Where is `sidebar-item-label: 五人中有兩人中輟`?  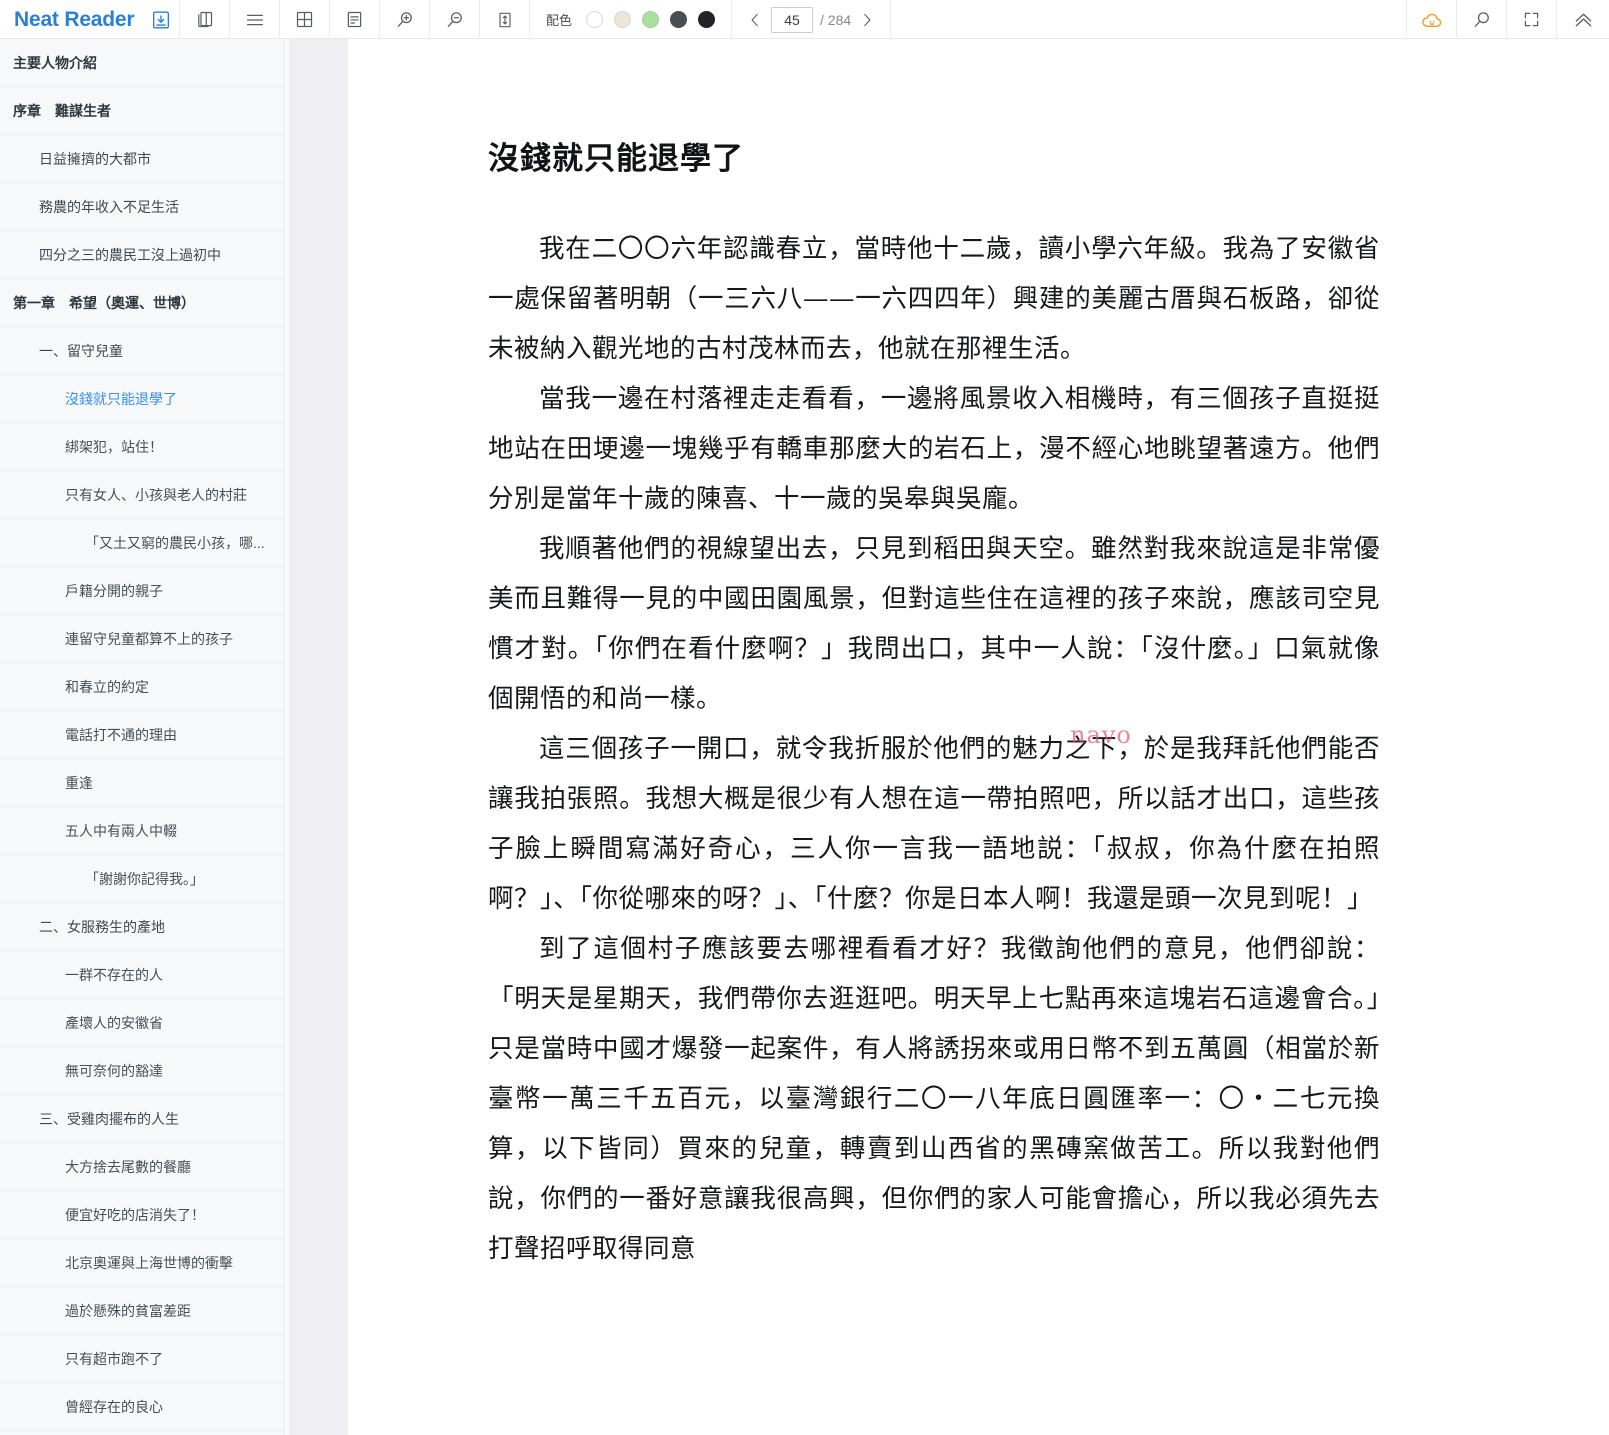
sidebar-item-label: 五人中有兩人中輟 is located at coordinates (121, 830).